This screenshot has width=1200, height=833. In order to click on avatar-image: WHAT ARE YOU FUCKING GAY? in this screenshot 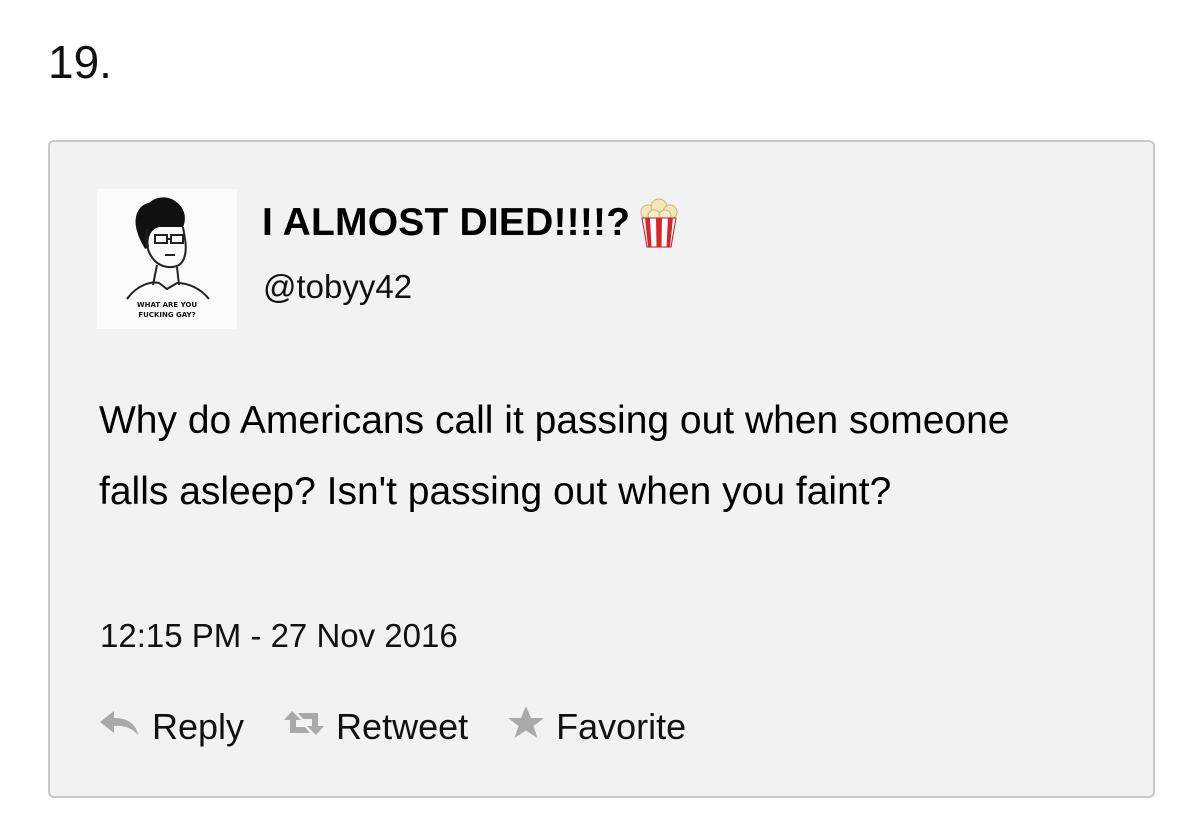, I will do `click(167, 259)`.